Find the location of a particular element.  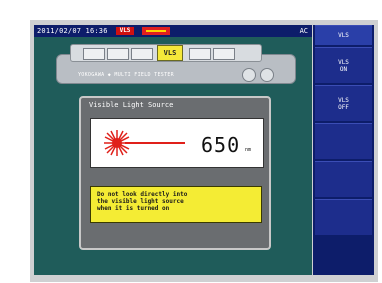

wavelength-indicator: 650 nm is located at coordinates (177, 143).